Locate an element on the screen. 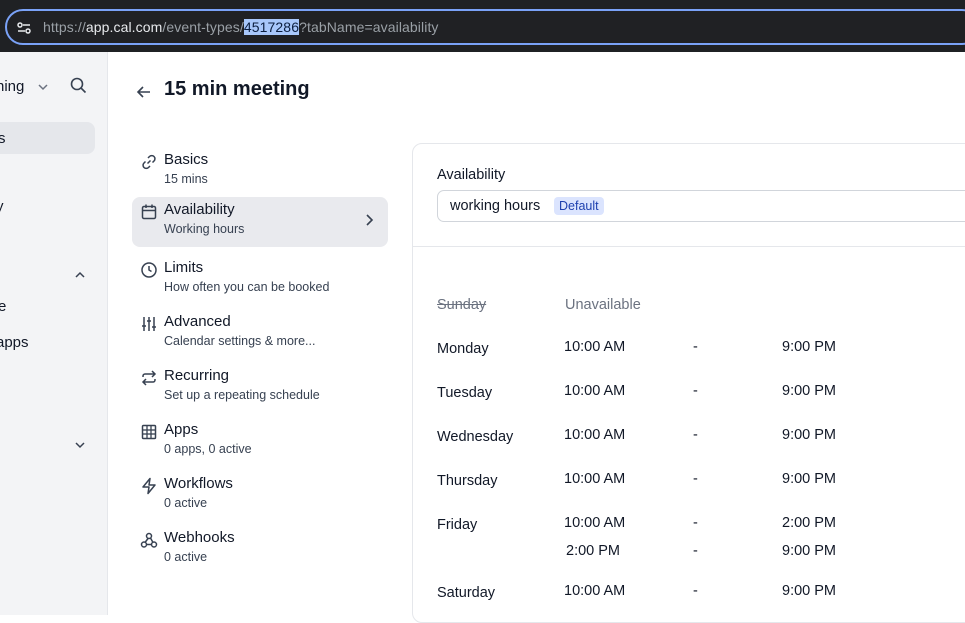  tab-subtitle: Set up a repeating schedule is located at coordinates (242, 395).